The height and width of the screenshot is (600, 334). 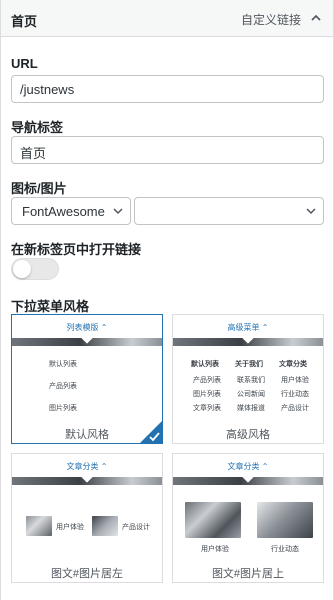 I want to click on card-caption: 图文#图片居左, so click(x=87, y=574).